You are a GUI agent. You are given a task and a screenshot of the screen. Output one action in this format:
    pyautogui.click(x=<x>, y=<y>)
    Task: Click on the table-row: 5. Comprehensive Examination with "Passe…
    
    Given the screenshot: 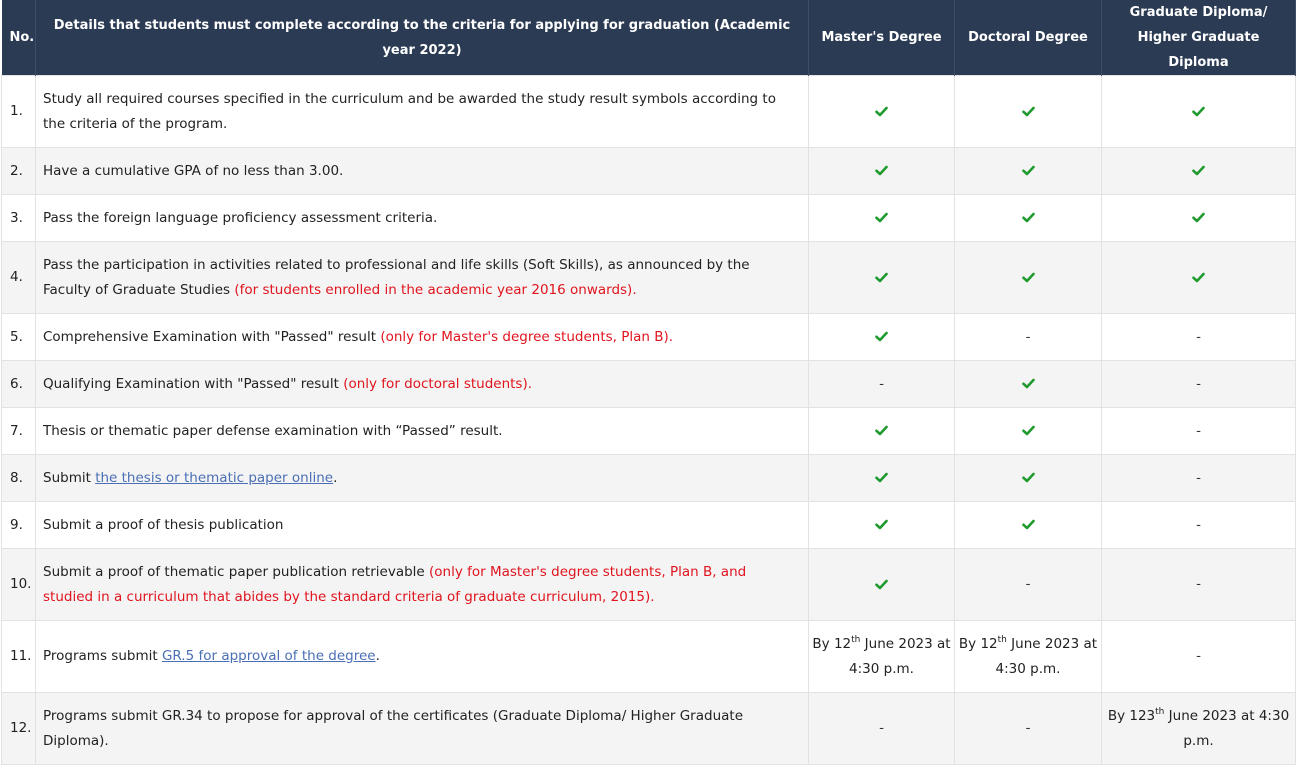 What is the action you would take?
    pyautogui.click(x=648, y=337)
    